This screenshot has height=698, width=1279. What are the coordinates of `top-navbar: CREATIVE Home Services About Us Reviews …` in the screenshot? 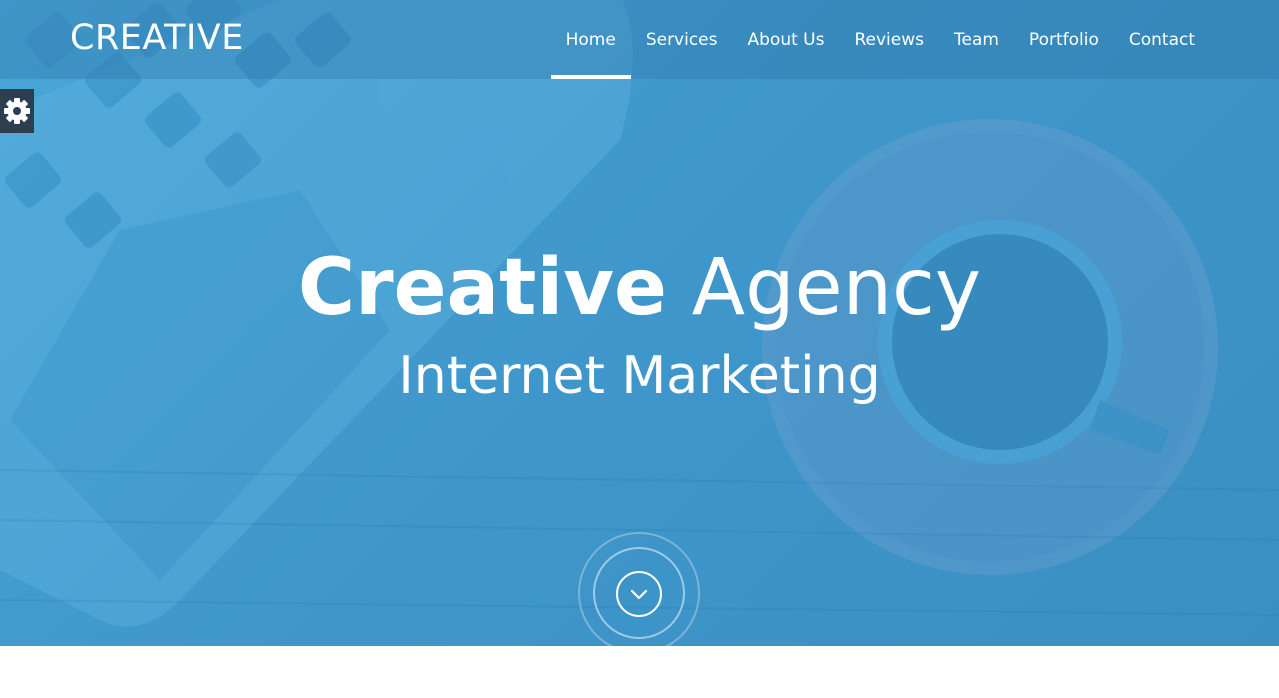 It's located at (639, 39).